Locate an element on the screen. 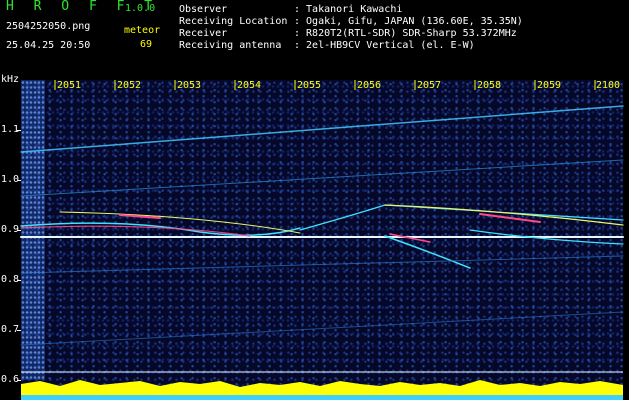 The width and height of the screenshot is (629, 400). baseline-level-bar is located at coordinates (322, 385).